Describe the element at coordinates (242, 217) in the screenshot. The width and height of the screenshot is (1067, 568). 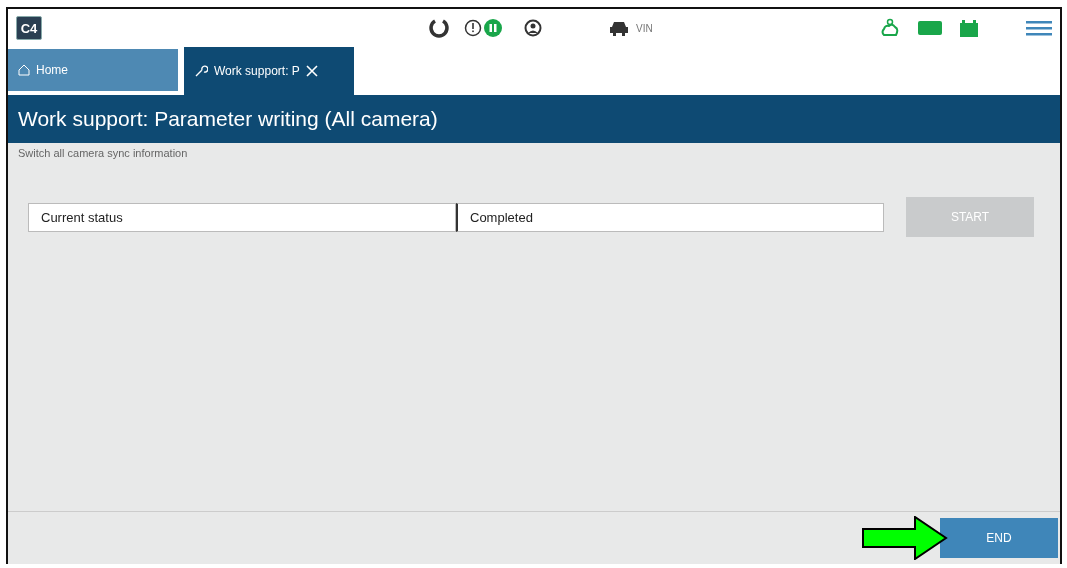
I see `status-label: Current status` at that location.